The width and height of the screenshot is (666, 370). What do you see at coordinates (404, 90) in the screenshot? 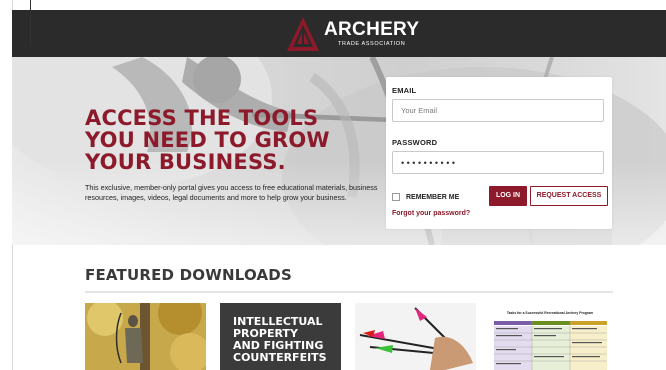
I see `email-label: EMAIL` at bounding box center [404, 90].